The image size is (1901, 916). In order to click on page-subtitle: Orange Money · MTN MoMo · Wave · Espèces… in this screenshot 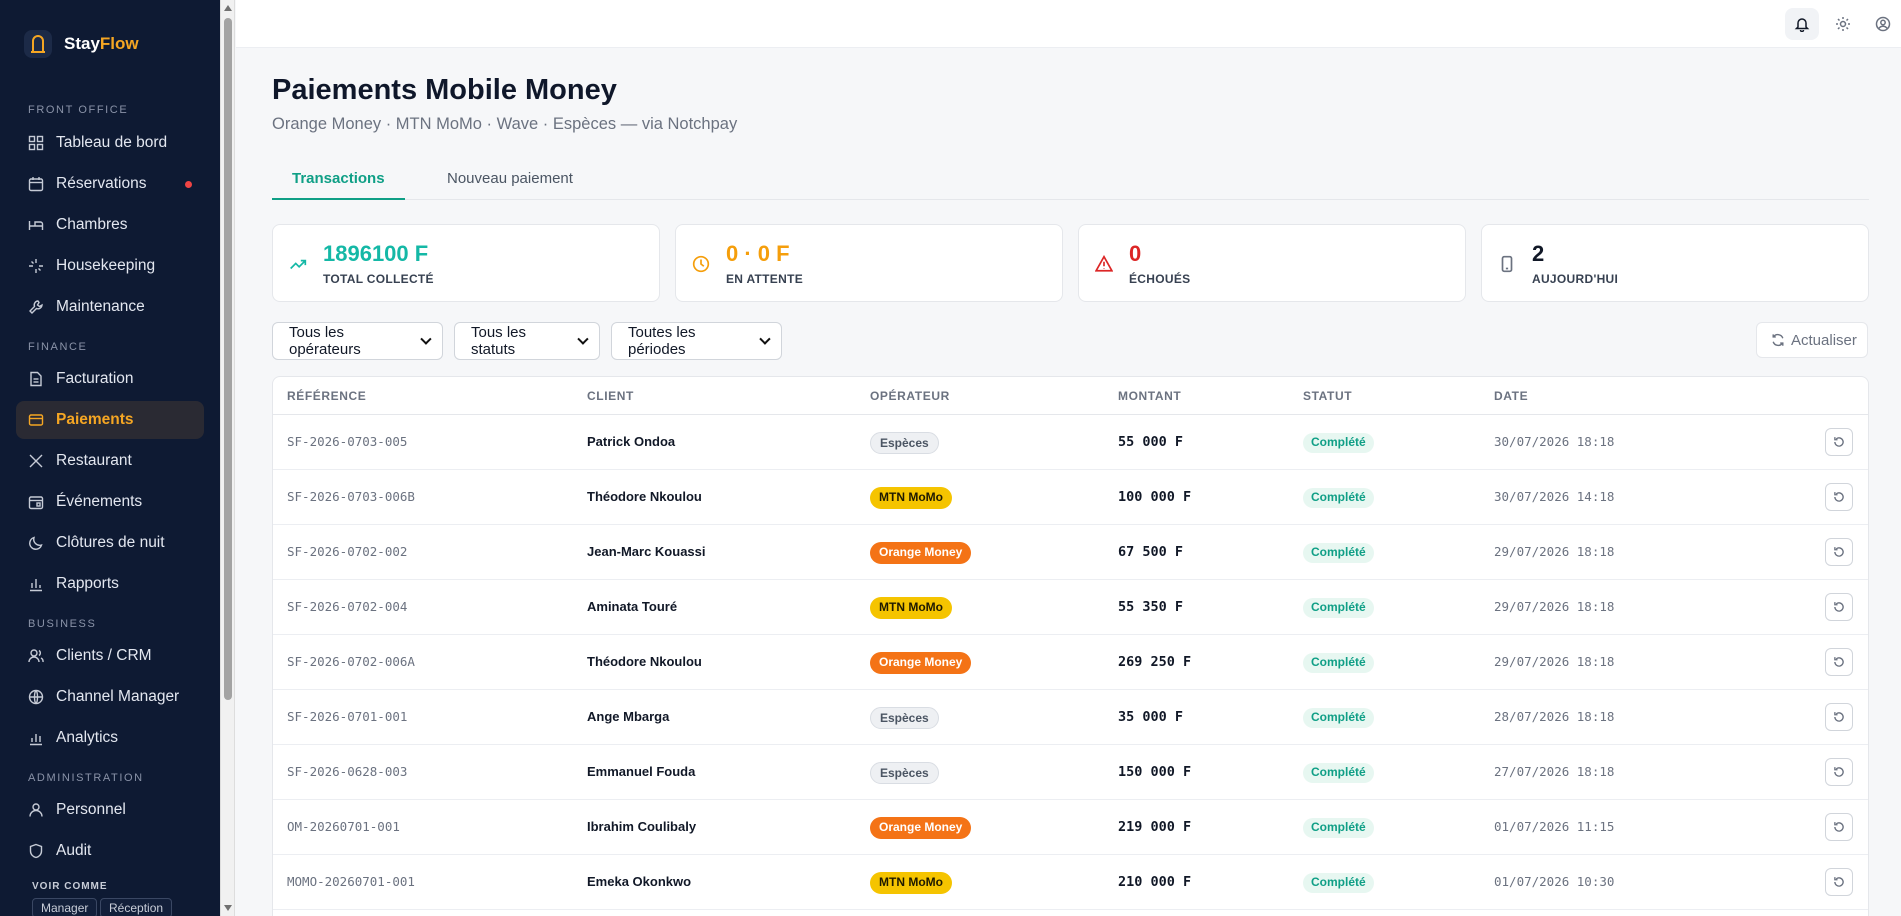, I will do `click(505, 124)`.